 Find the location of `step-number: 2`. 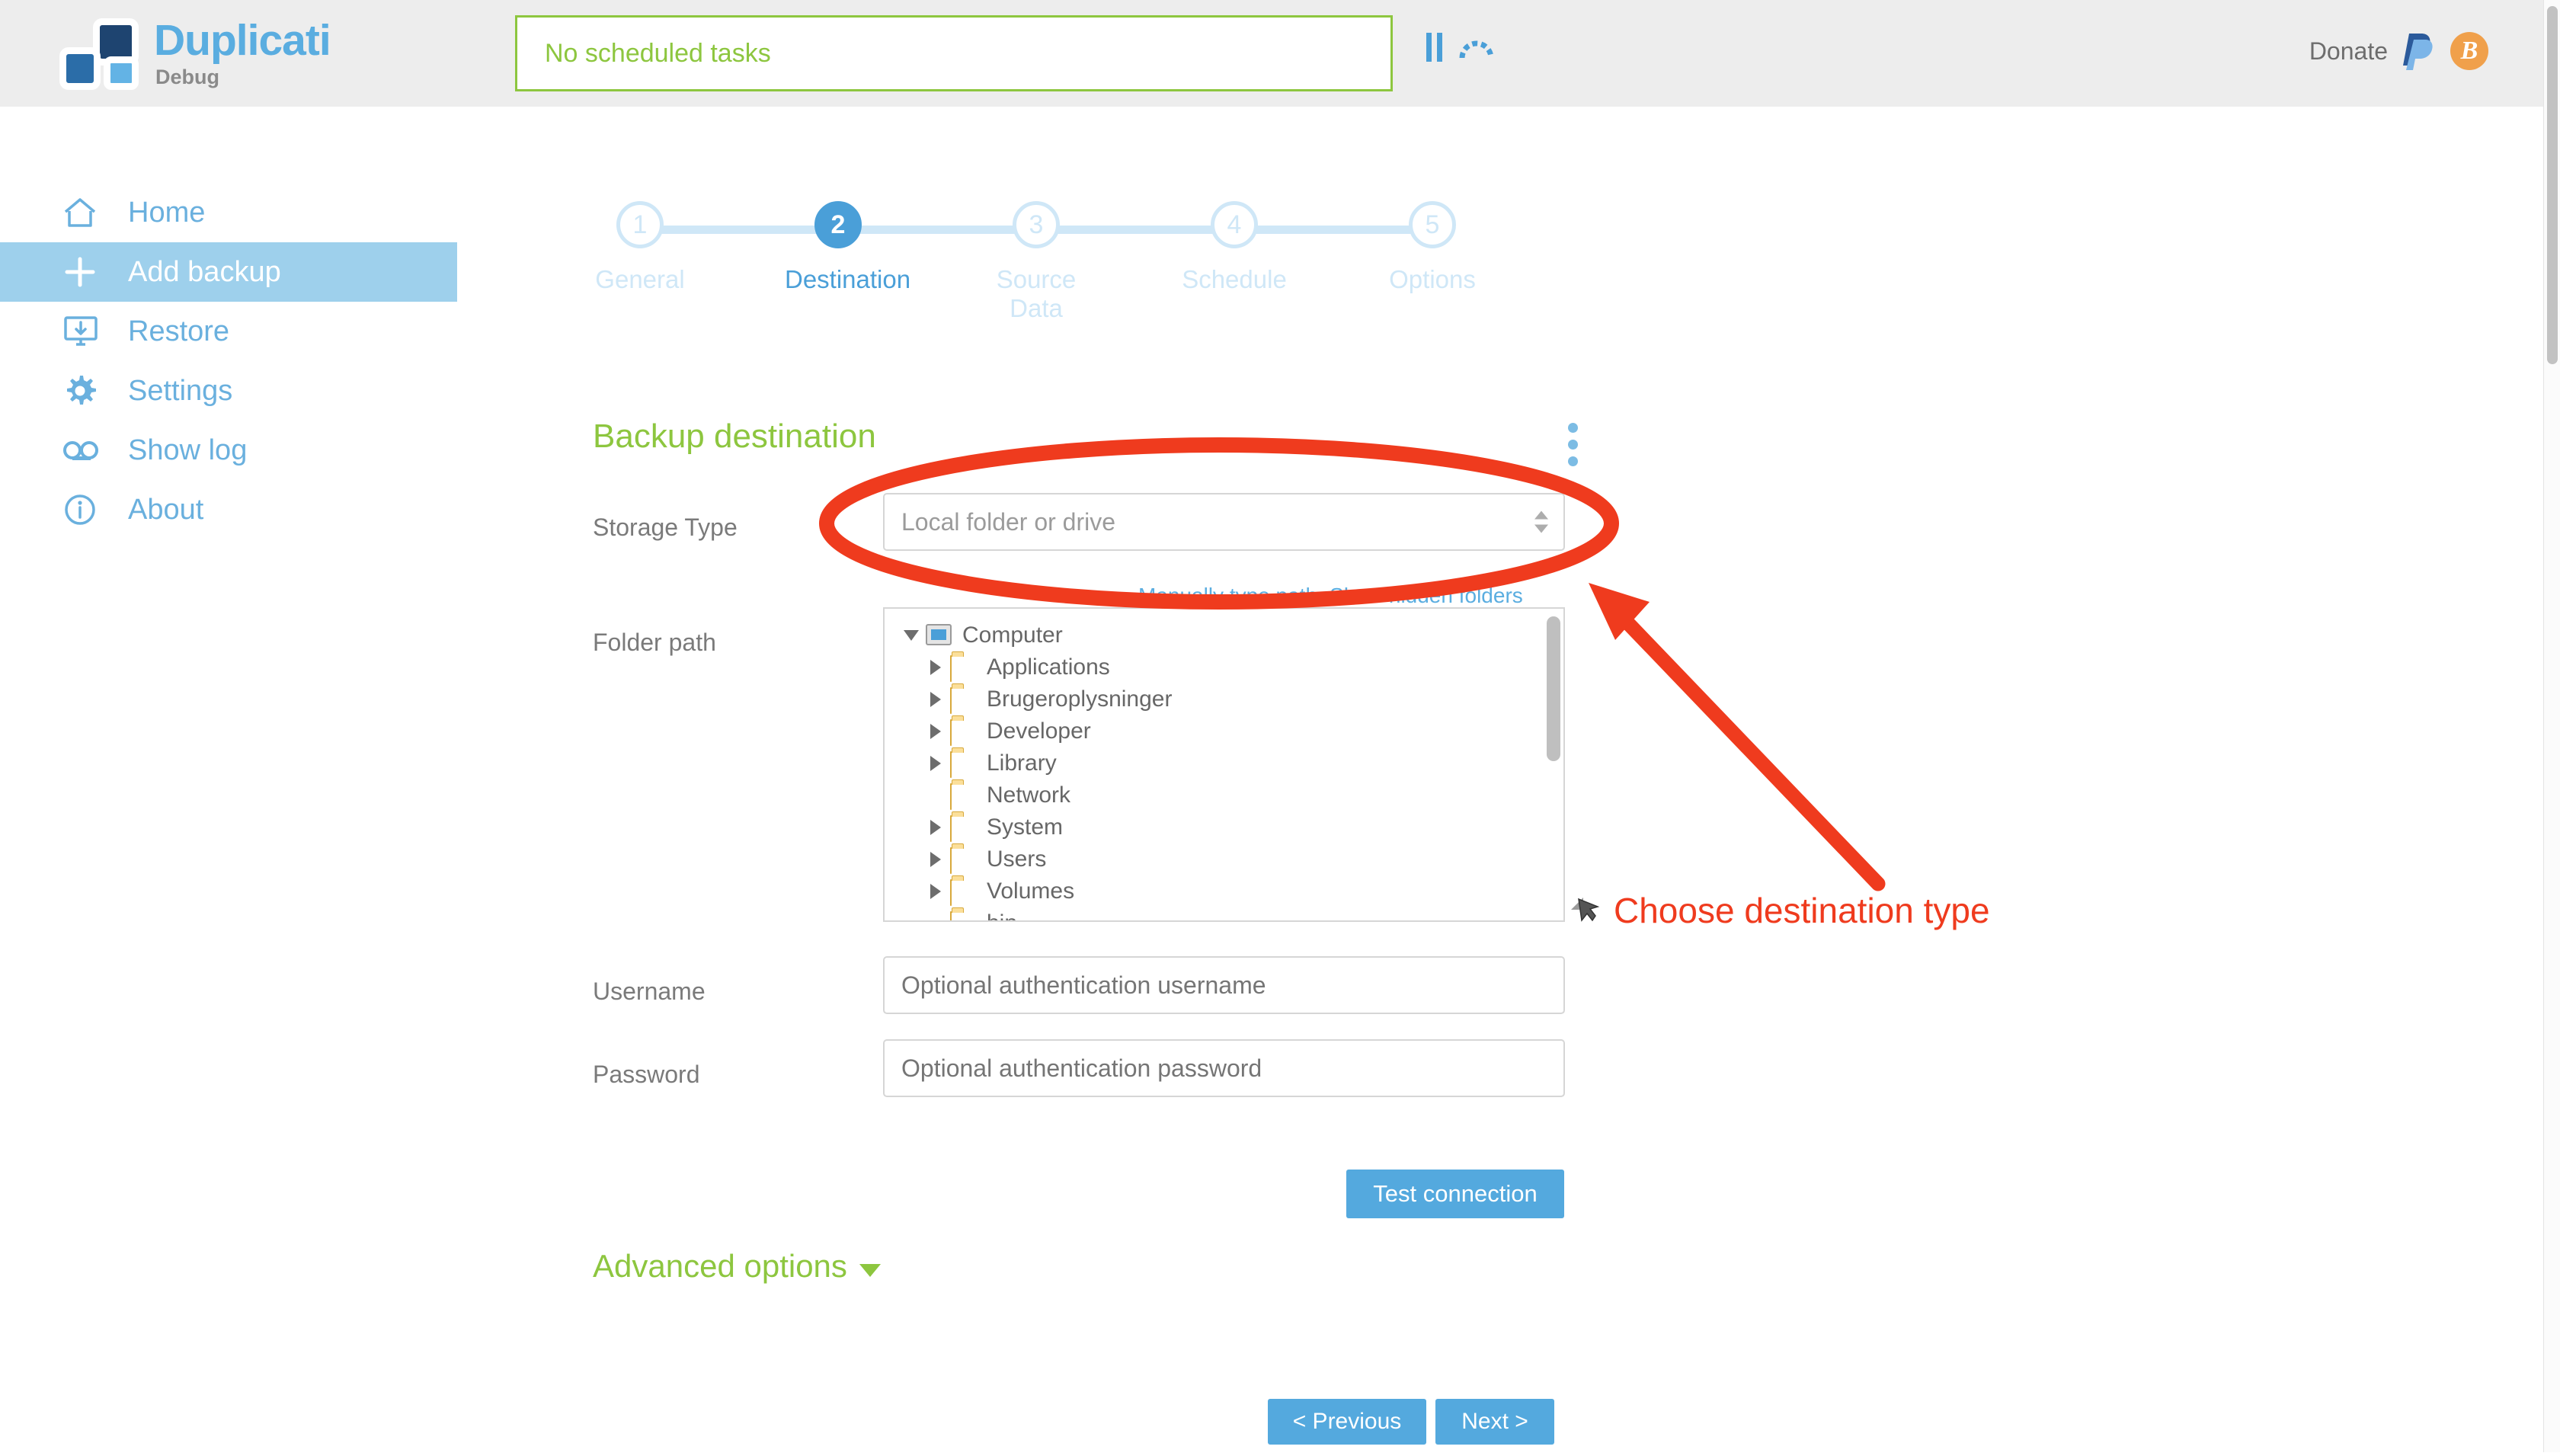

step-number: 2 is located at coordinates (838, 224).